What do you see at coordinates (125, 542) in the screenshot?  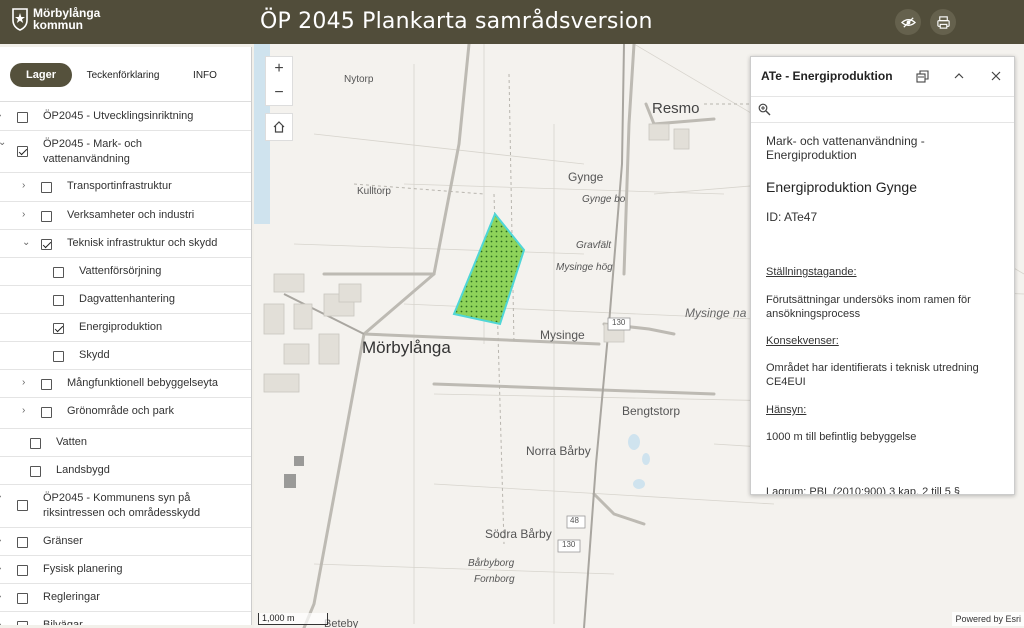 I see `layer-row: › Gränser` at bounding box center [125, 542].